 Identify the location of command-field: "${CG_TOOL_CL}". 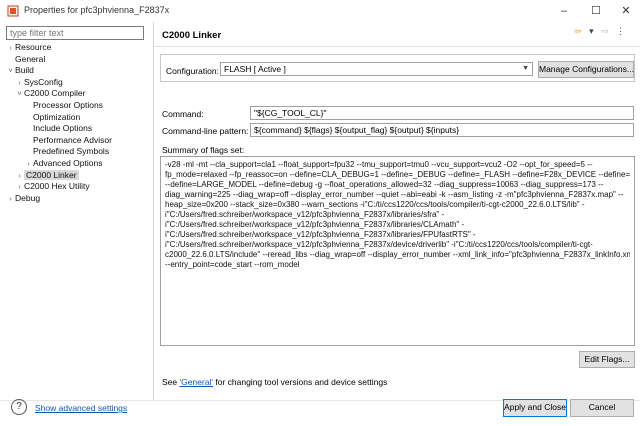
(442, 113).